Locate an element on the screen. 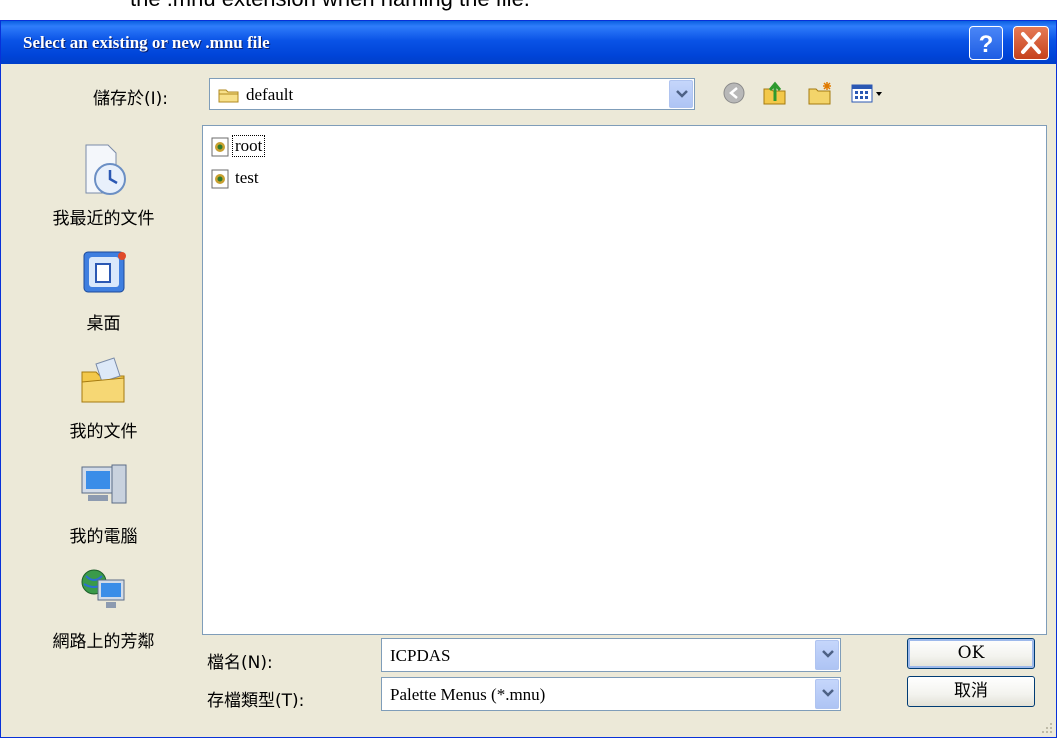 The image size is (1057, 738). places-bar: 我最近的文件 桌面 我的文件 我的電腦 網路上的芳鄰 is located at coordinates (103, 390).